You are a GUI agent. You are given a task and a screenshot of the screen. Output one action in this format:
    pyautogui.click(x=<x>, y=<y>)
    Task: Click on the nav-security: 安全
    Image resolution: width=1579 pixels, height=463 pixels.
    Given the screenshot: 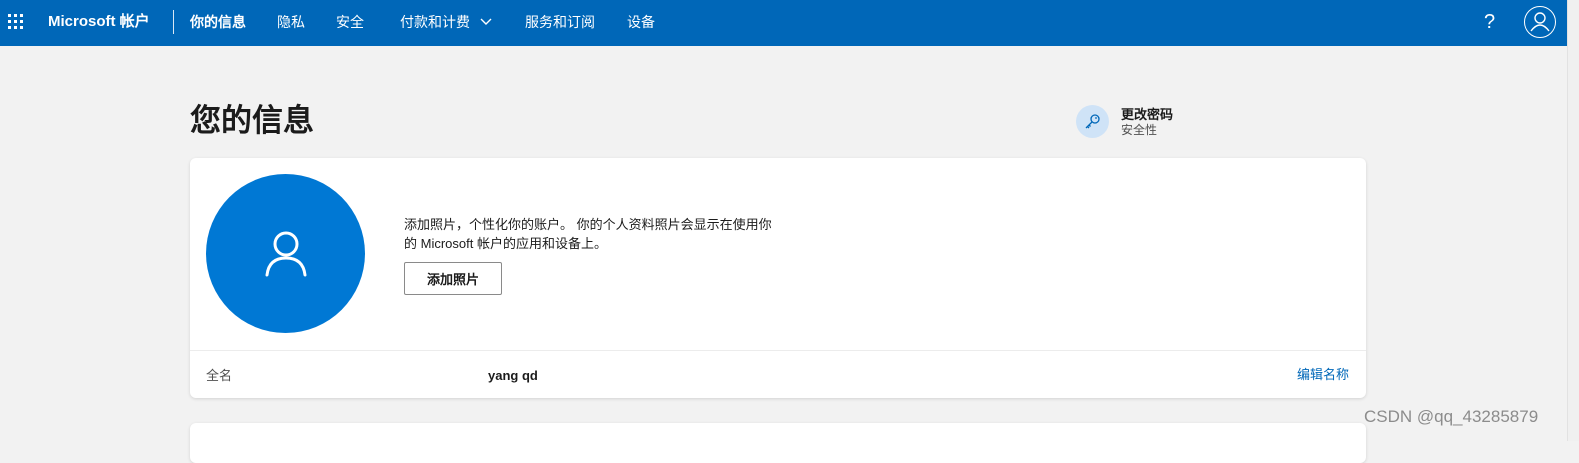 What is the action you would take?
    pyautogui.click(x=350, y=22)
    